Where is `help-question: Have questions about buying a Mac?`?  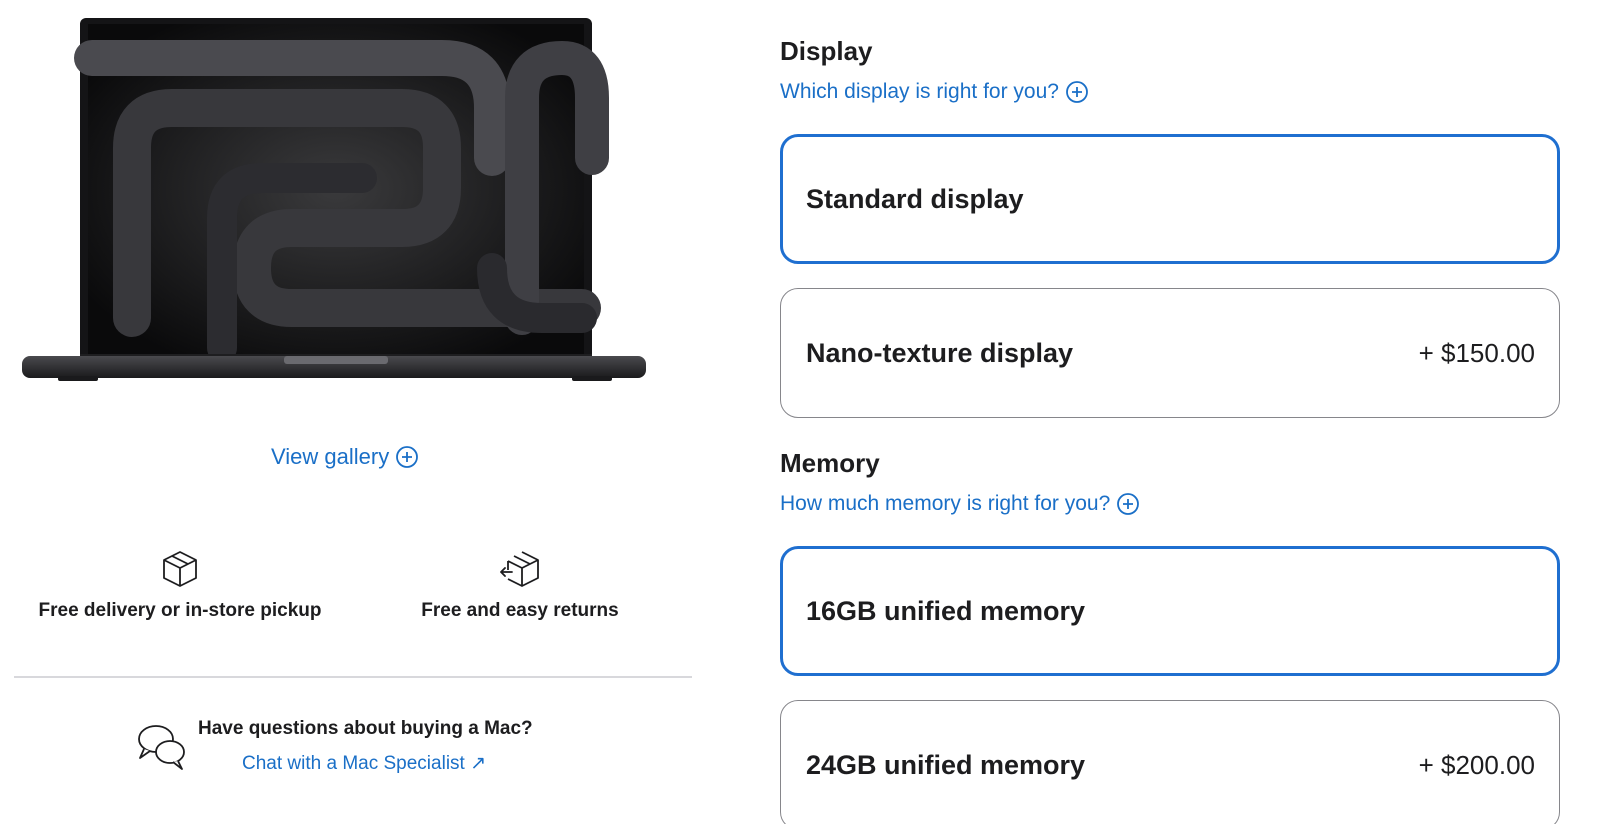
help-question: Have questions about buying a Mac? is located at coordinates (365, 728).